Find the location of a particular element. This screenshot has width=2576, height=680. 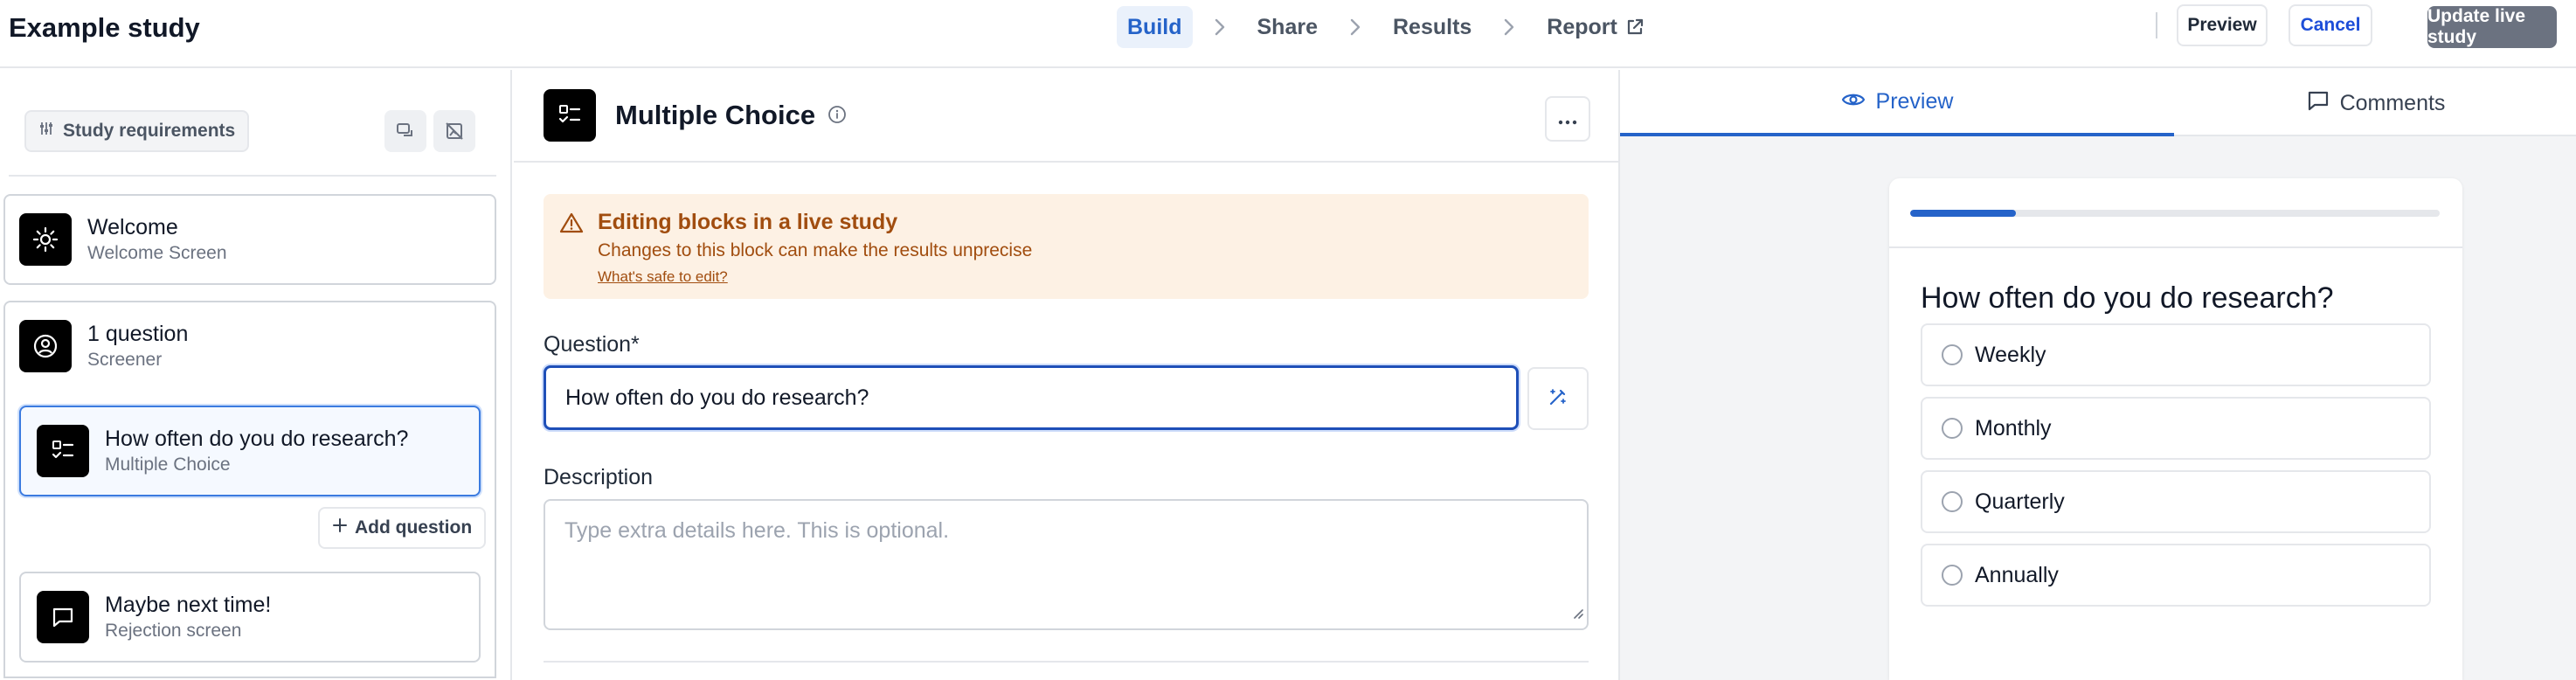

tab-preview: Preview is located at coordinates (1897, 103).